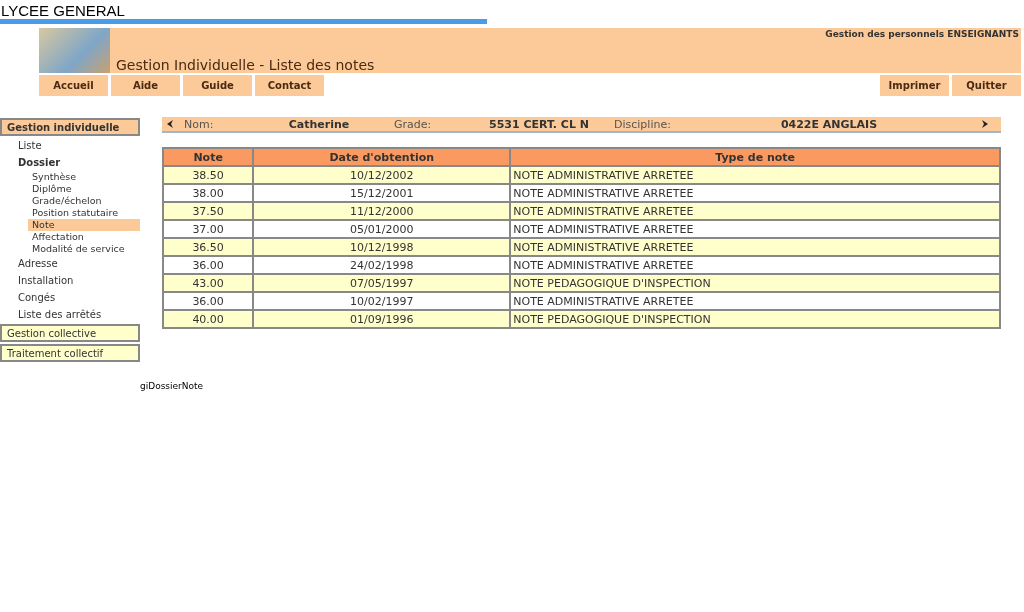  What do you see at coordinates (78, 314) in the screenshot?
I see `sidebar-item: Liste des arrêtés` at bounding box center [78, 314].